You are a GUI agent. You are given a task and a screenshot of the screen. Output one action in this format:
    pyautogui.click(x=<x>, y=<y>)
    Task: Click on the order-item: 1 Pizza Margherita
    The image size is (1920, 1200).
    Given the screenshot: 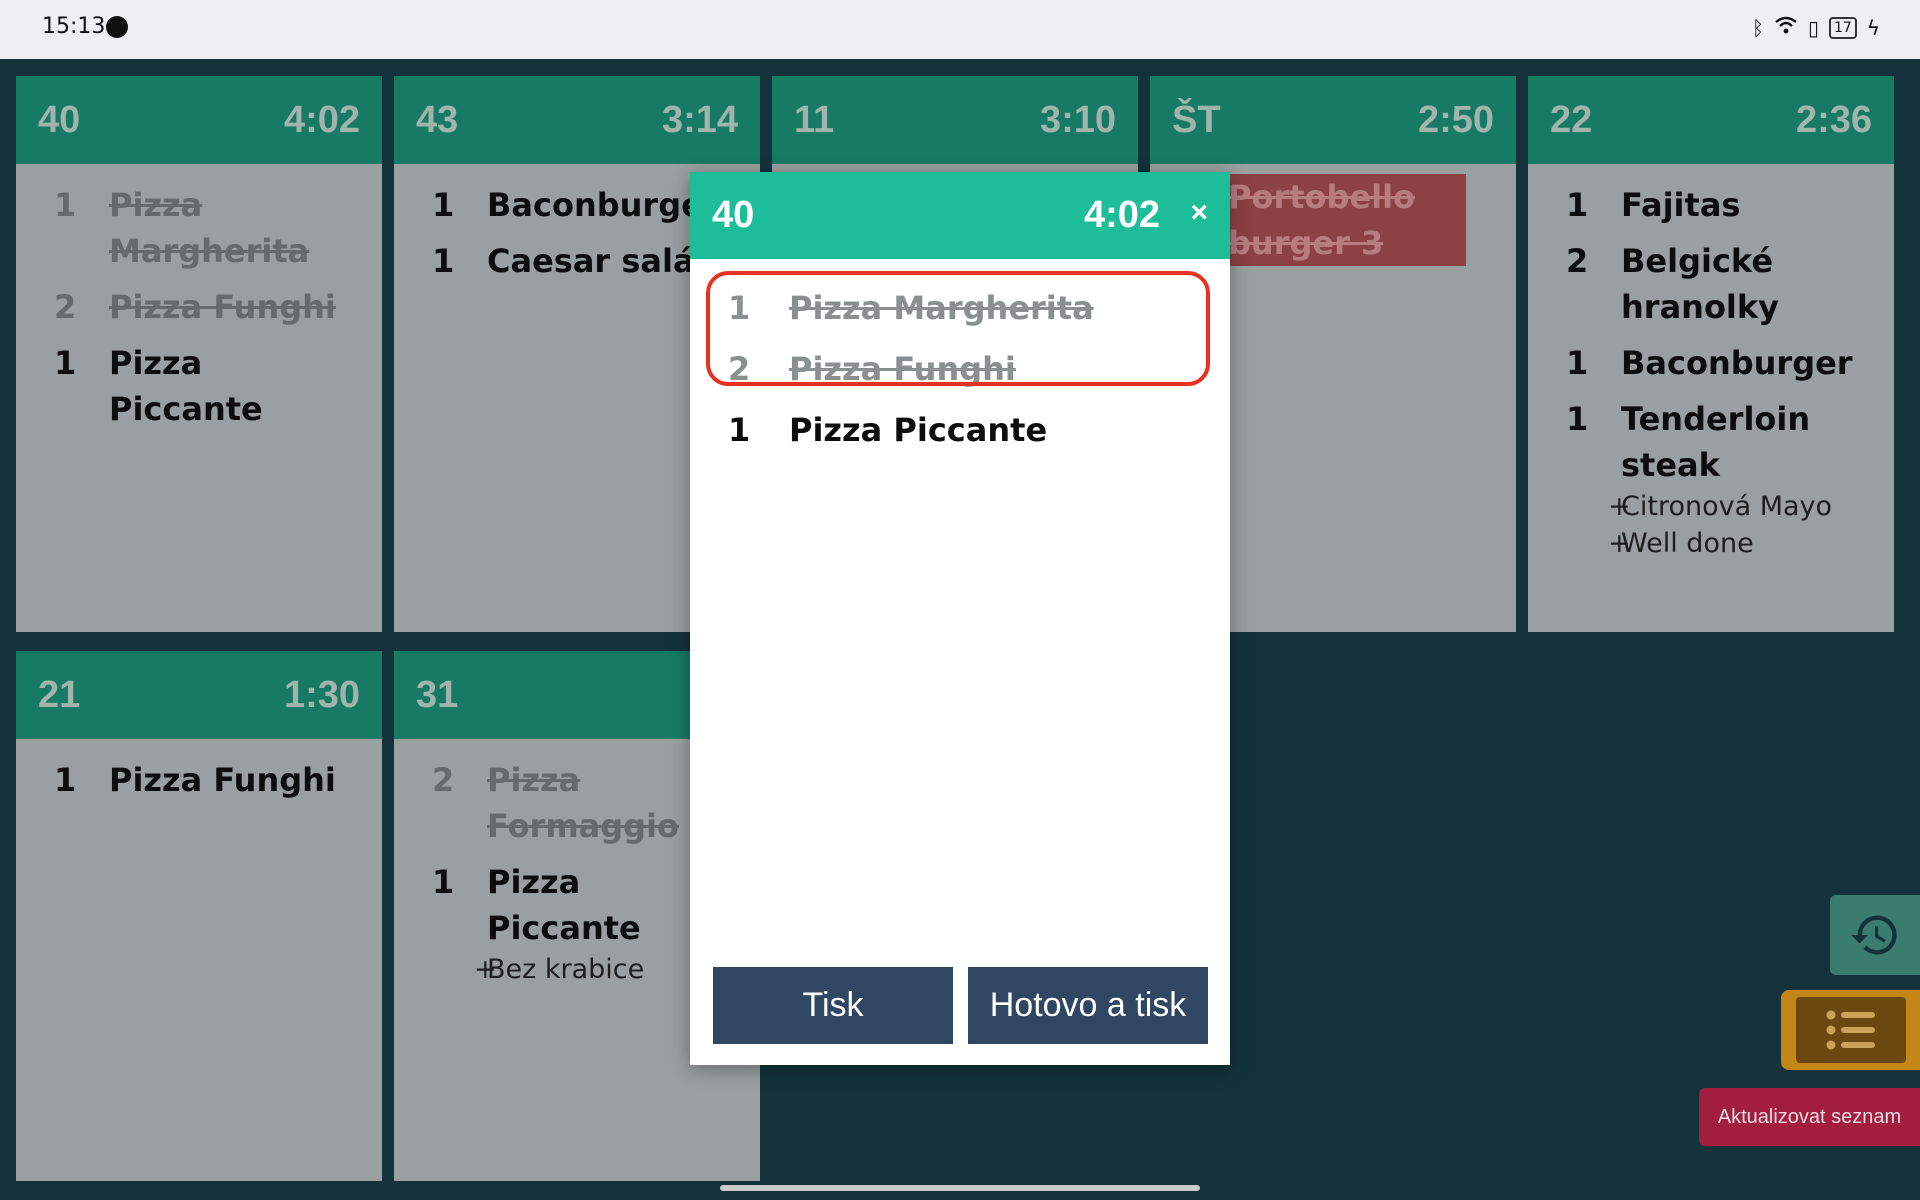 What is the action you would take?
    pyautogui.click(x=172, y=228)
    